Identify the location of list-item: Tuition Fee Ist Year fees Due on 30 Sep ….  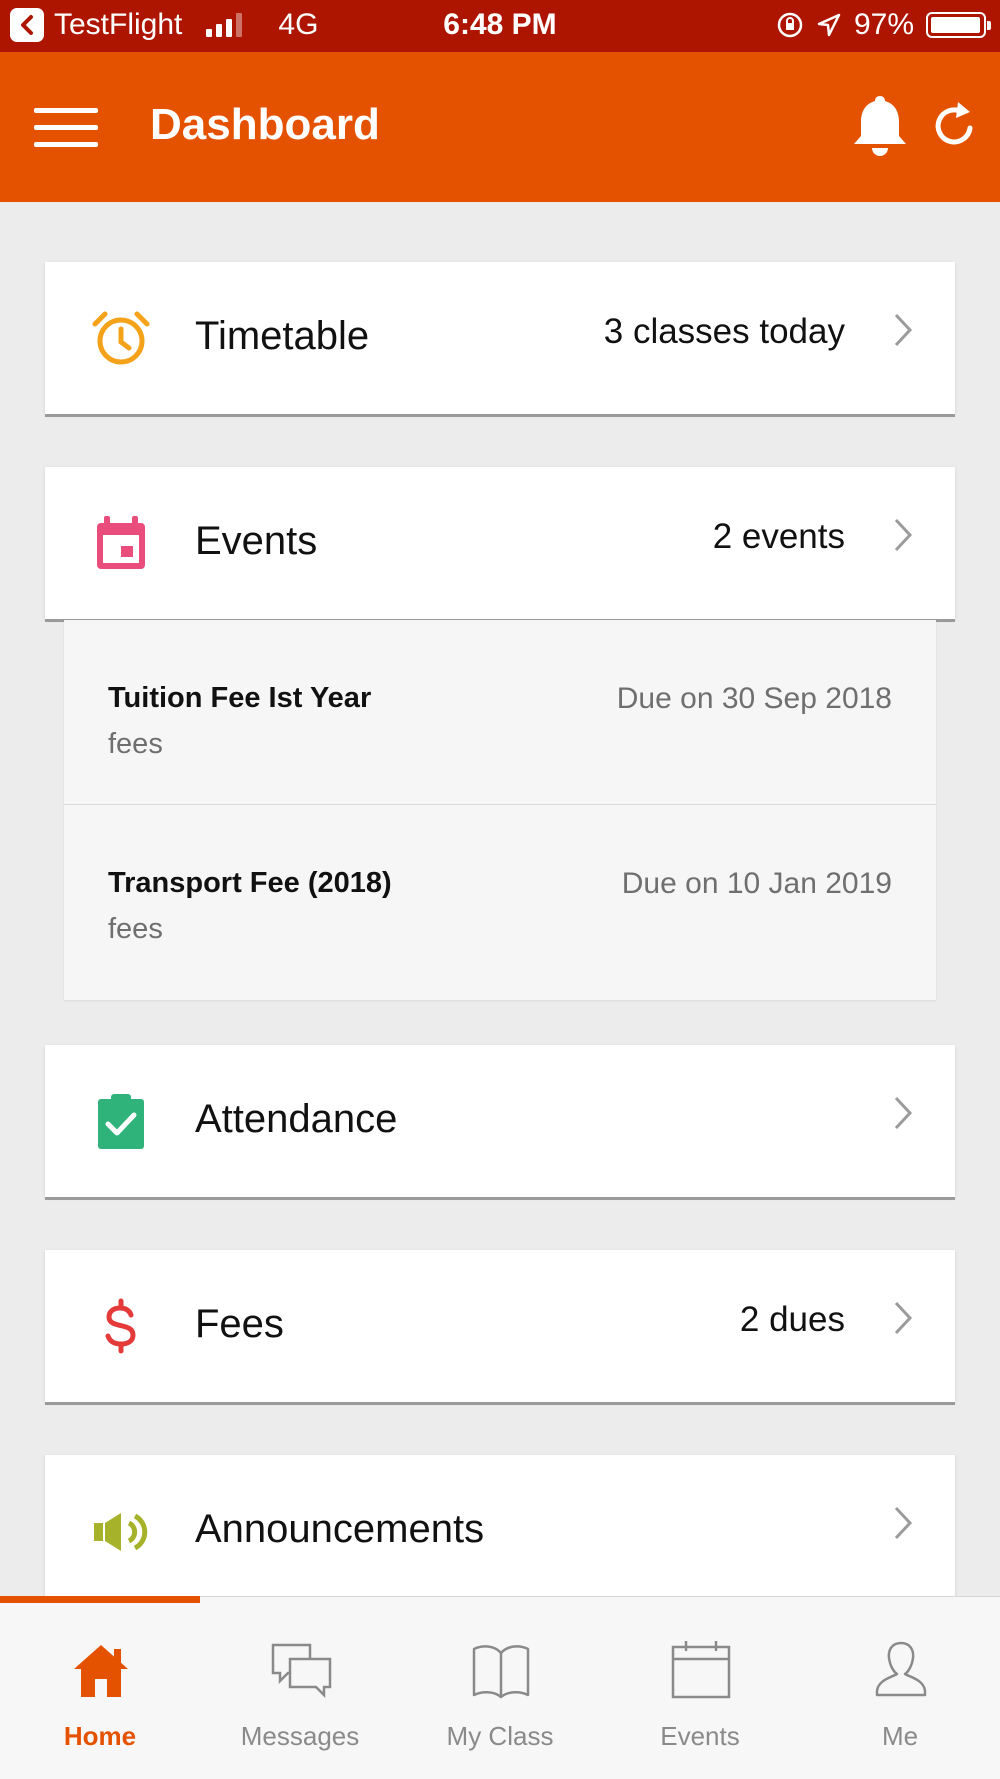
(500, 714).